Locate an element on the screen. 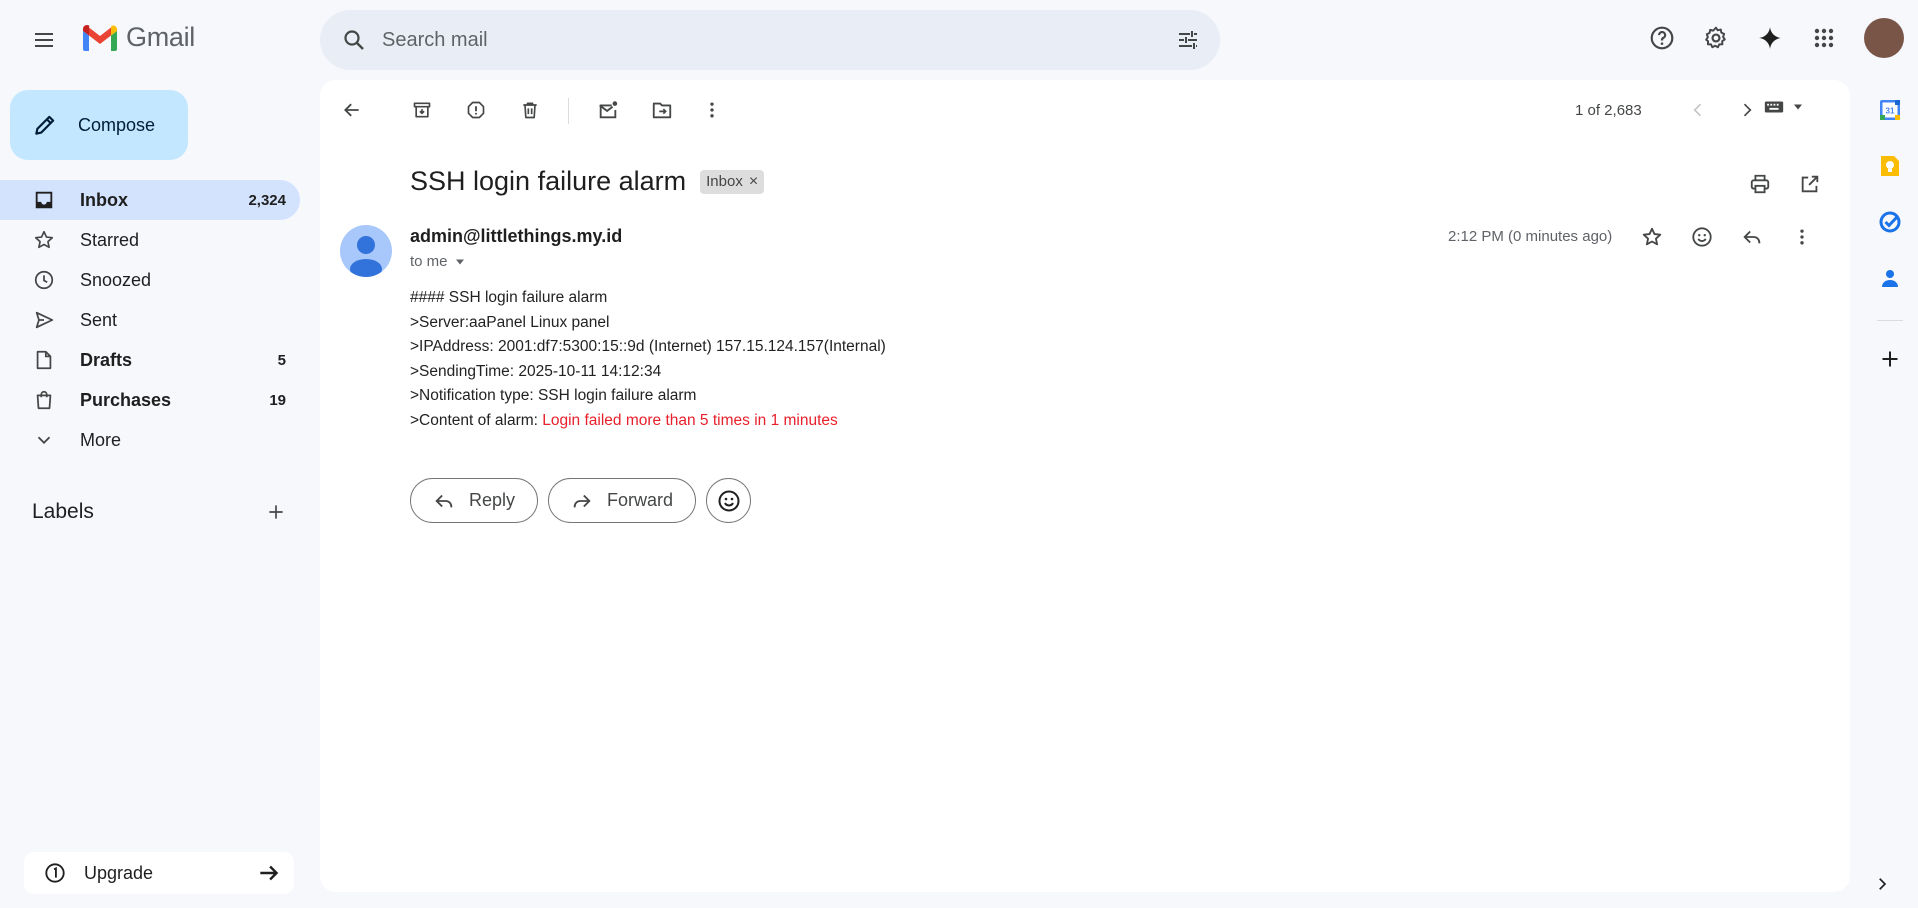  sidebar-item-snoozed: Snoozed is located at coordinates (150, 280).